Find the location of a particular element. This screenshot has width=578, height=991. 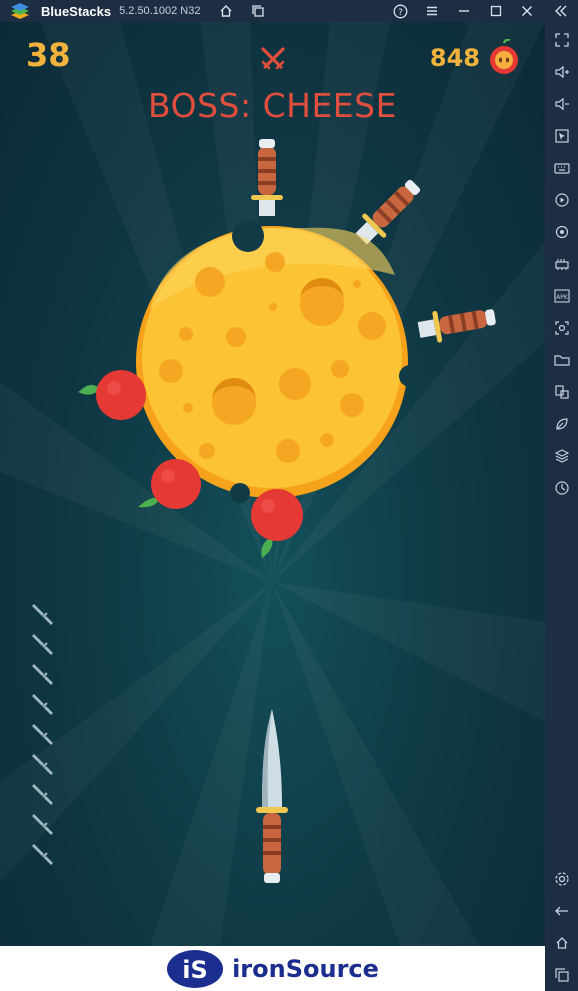

pointer-icon is located at coordinates (561, 136).